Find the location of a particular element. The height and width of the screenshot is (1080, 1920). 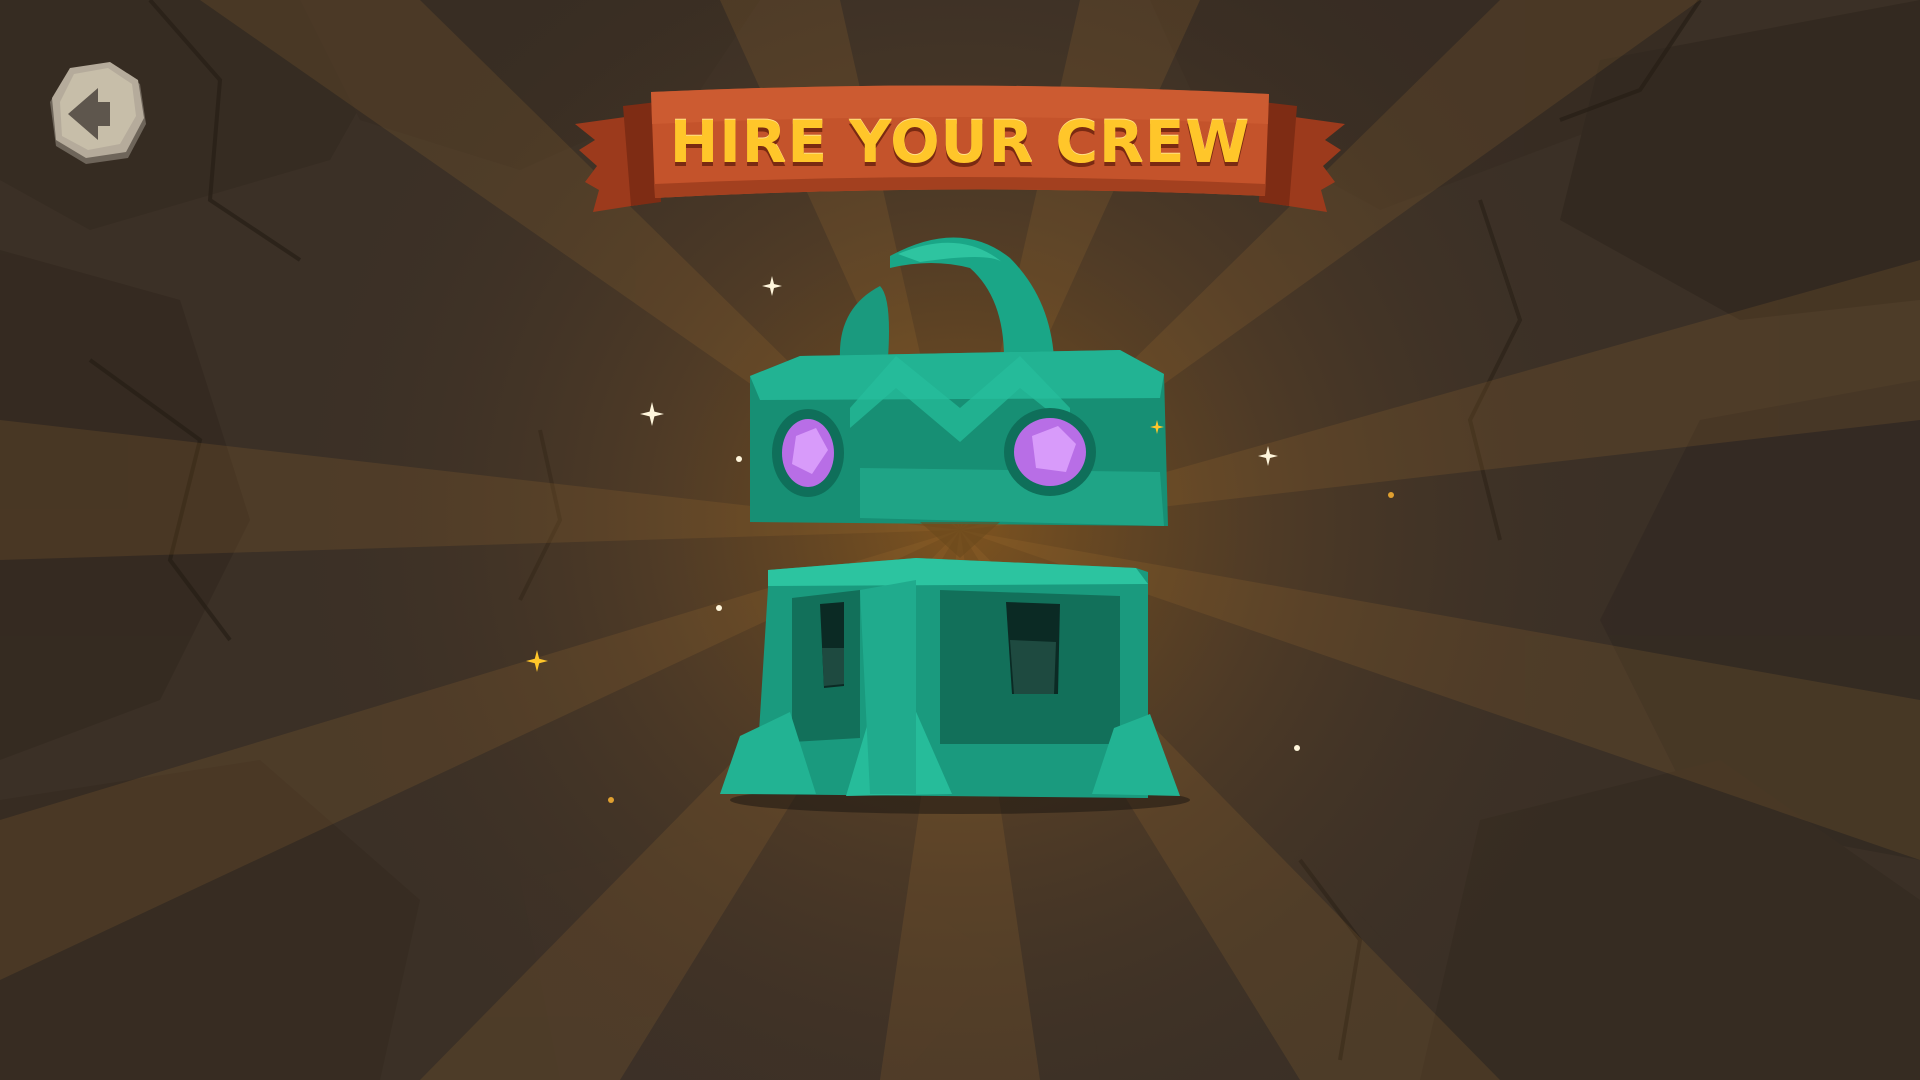

crew-chest is located at coordinates (960, 523).